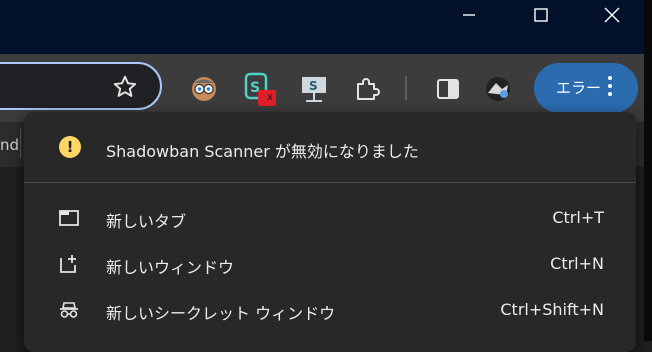  Describe the element at coordinates (330, 218) in the screenshot. I see `menu-item-new-tab: 新しいタブ Ctrl+T` at that location.